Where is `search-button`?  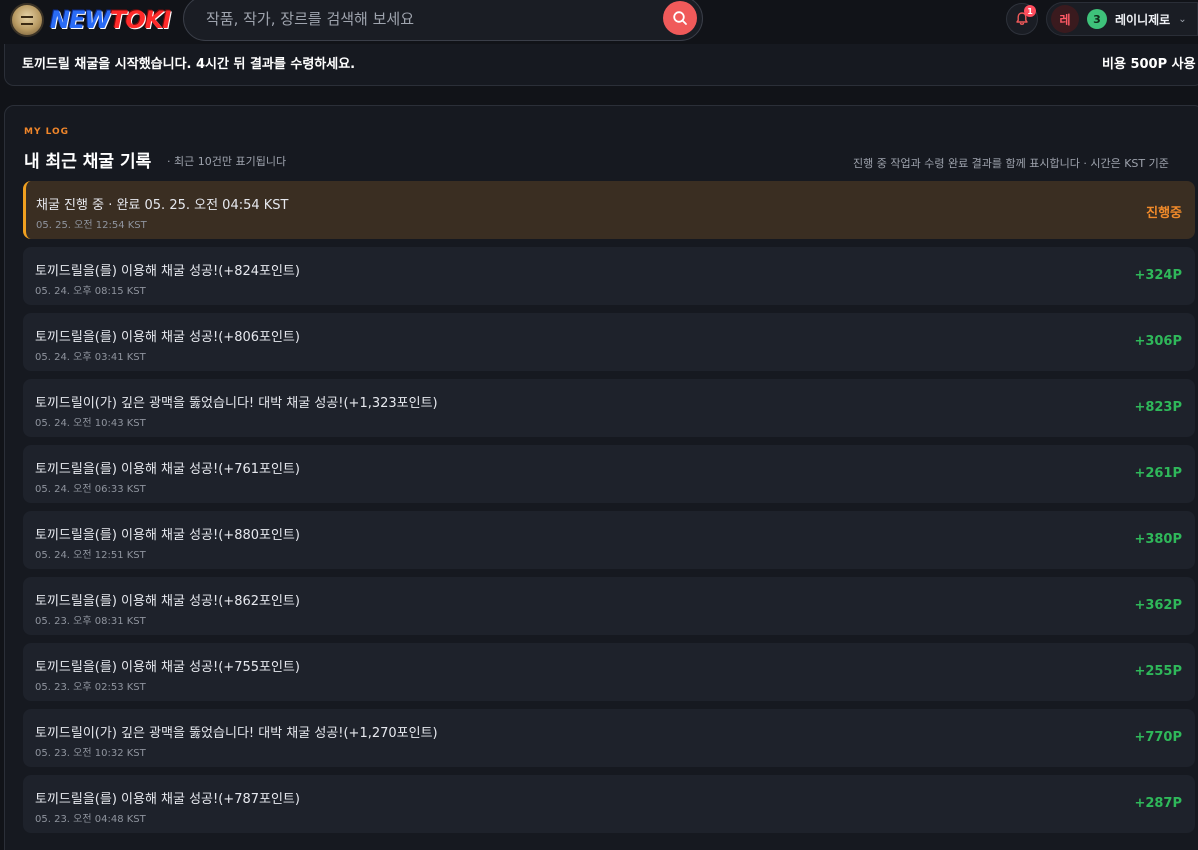 search-button is located at coordinates (680, 18).